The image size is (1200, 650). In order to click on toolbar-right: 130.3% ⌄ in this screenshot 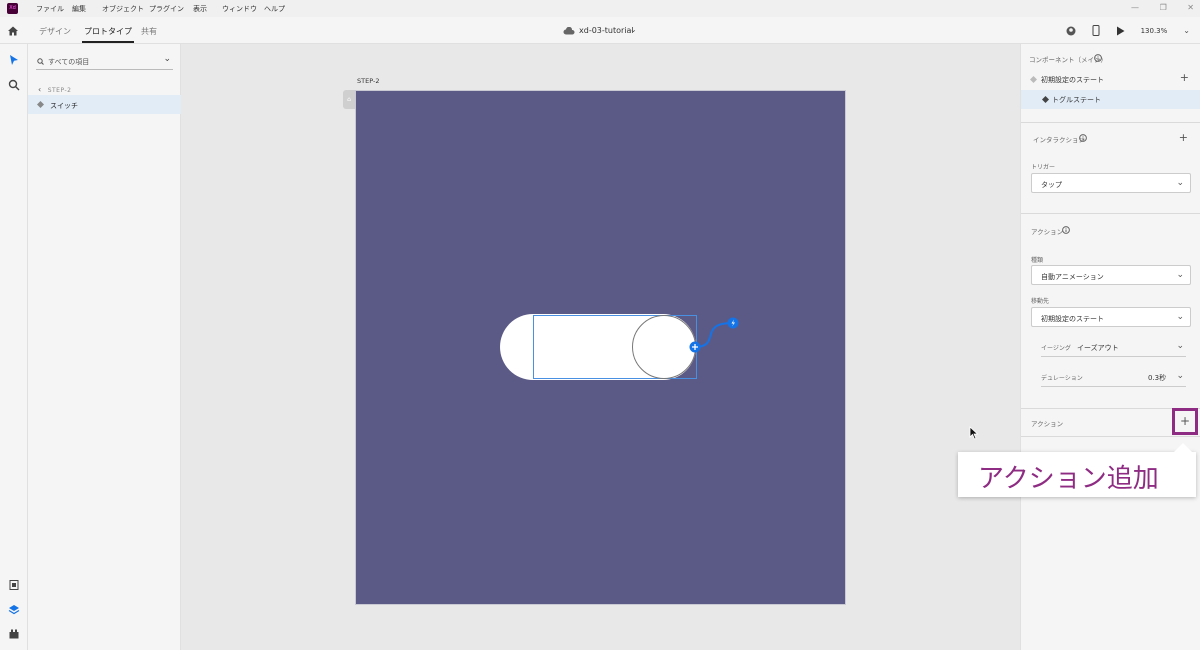, I will do `click(1128, 30)`.